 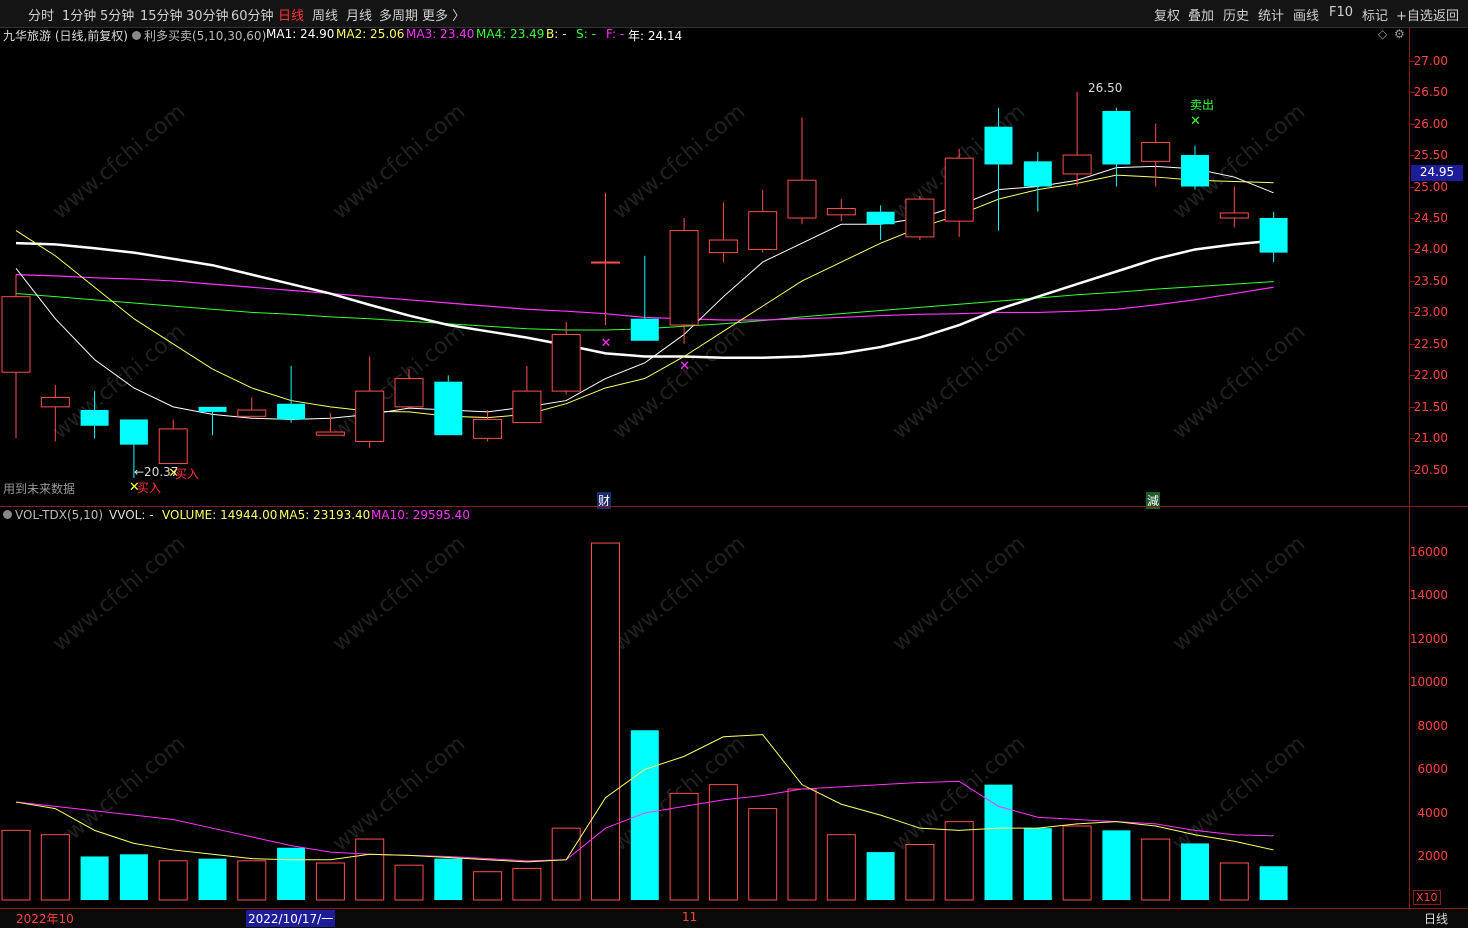 I want to click on statistics-button: 统计, so click(x=1271, y=14).